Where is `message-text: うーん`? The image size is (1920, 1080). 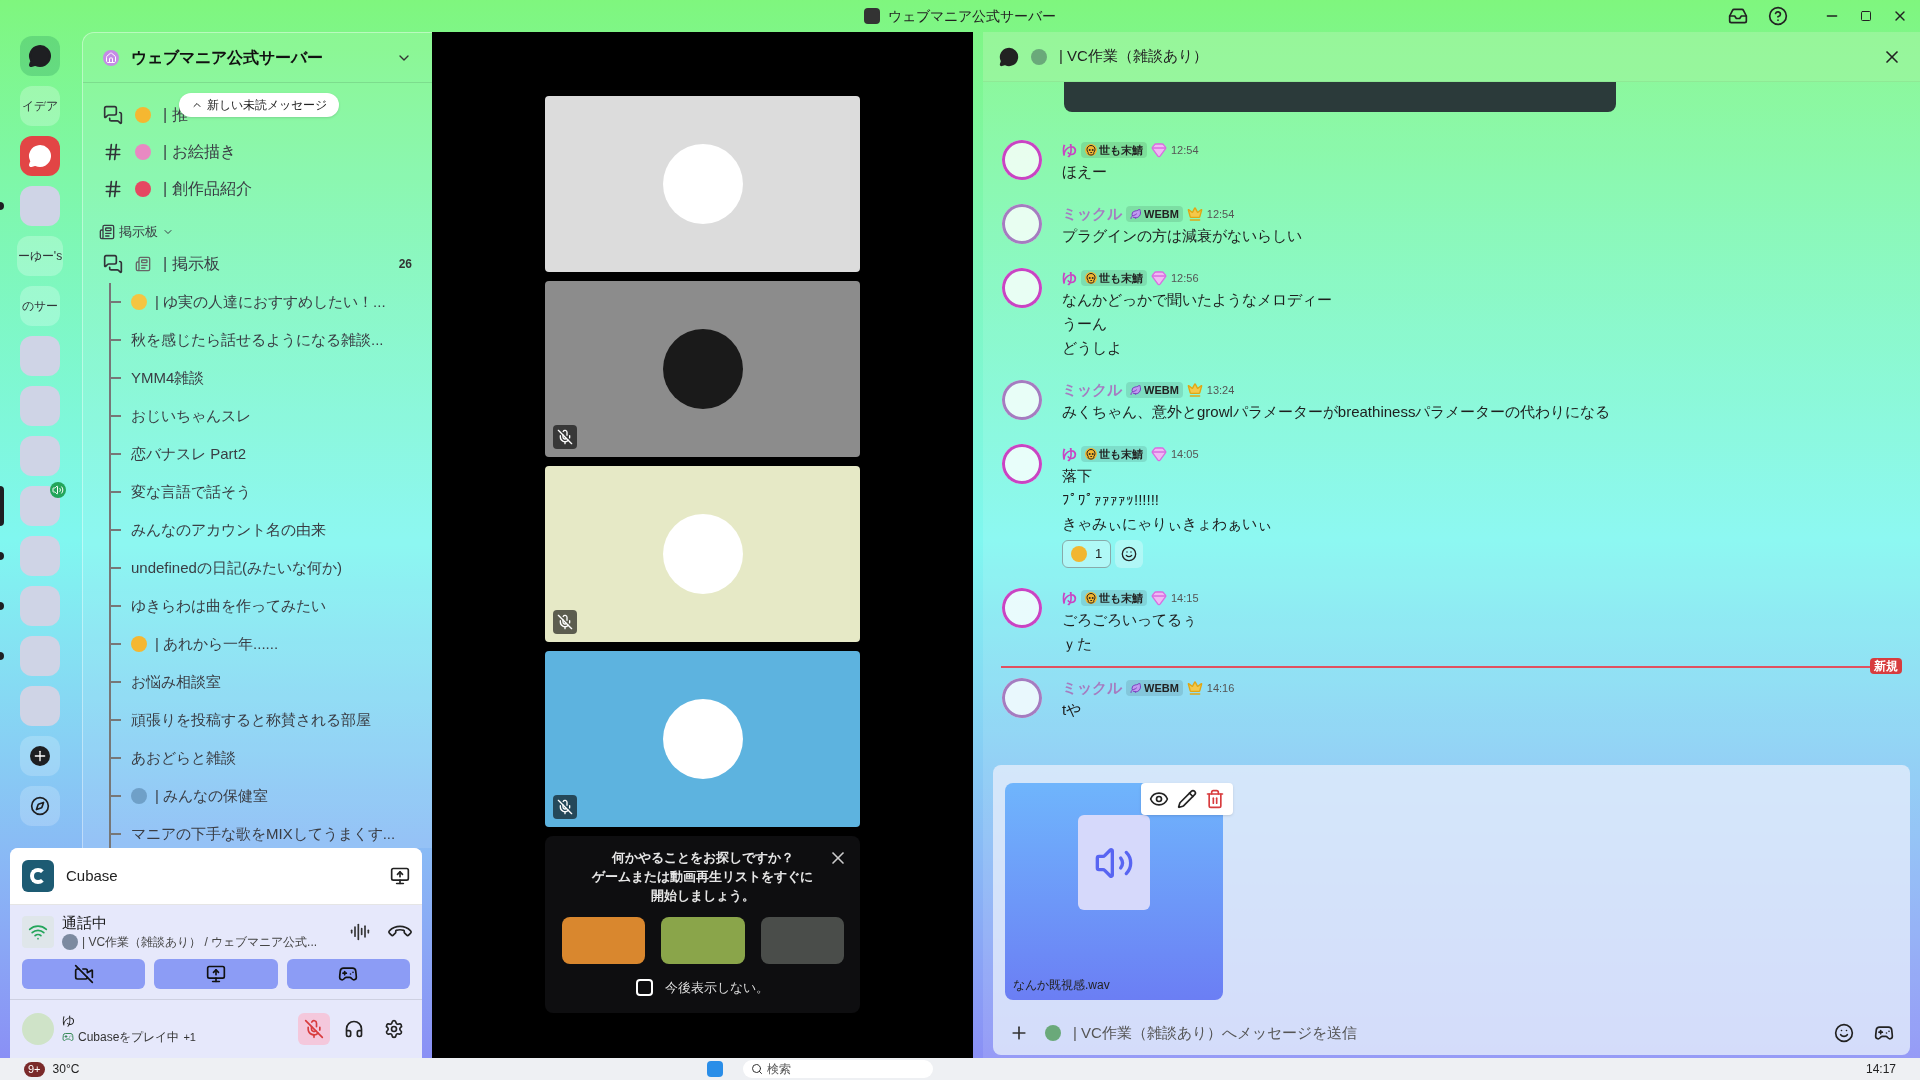 message-text: うーん is located at coordinates (1085, 324).